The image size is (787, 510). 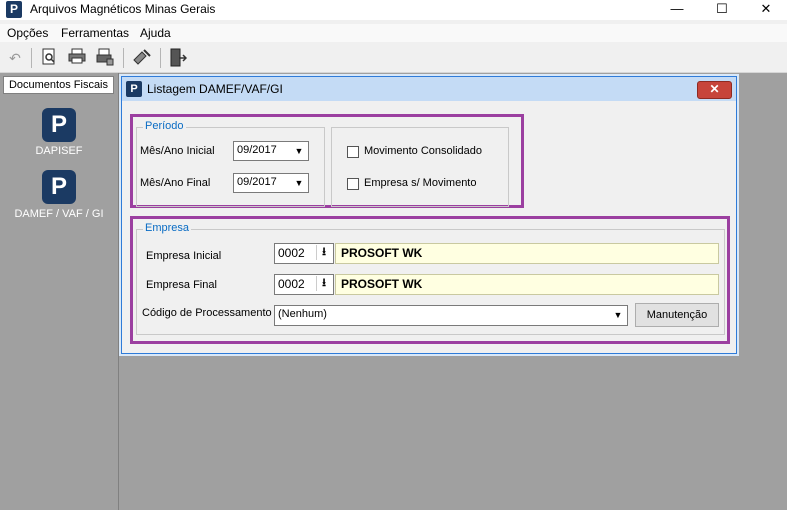 I want to click on dialog-title-bar: P Listagem DAMEF/VAF/GI ✕, so click(x=429, y=89).